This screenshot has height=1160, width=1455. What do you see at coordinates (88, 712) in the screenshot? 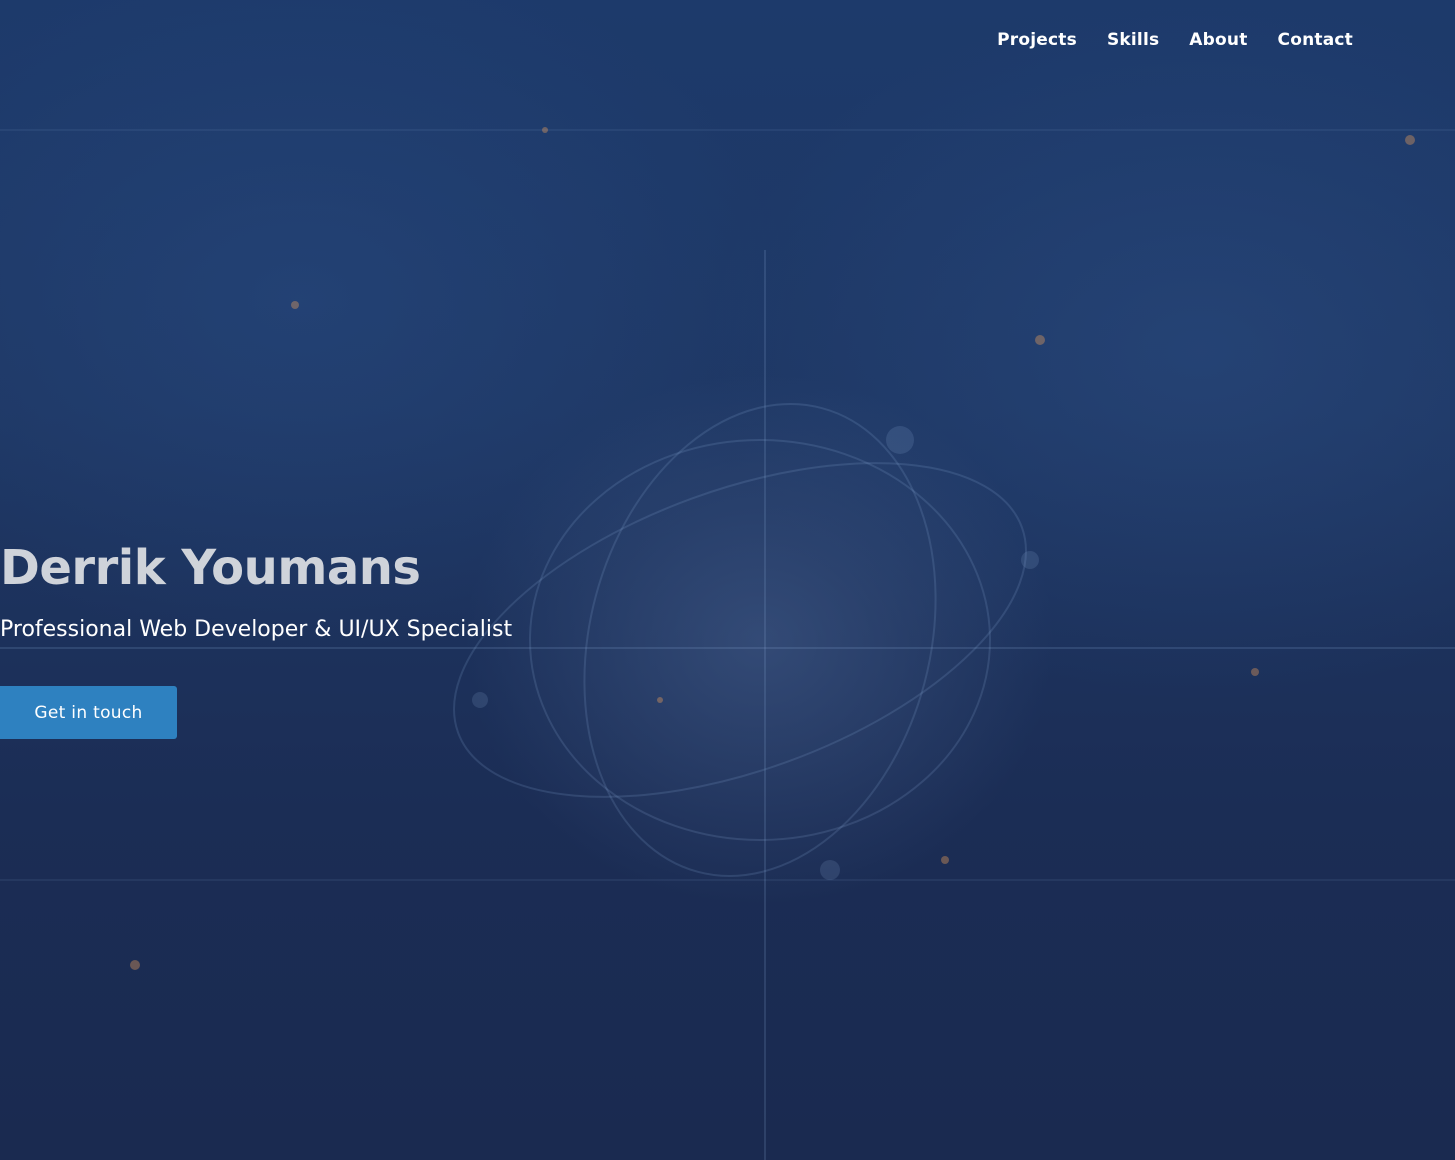
I see `get-in-touch-button: Get in touch` at bounding box center [88, 712].